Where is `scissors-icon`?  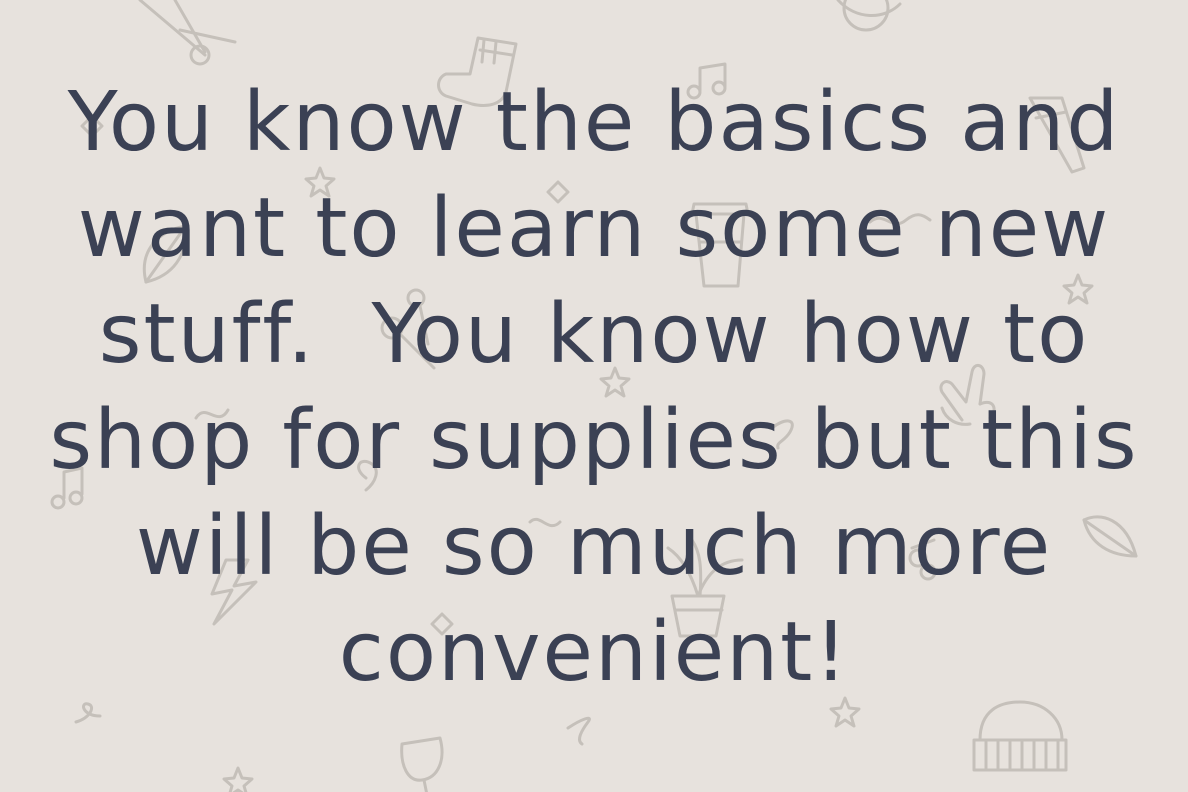 scissors-icon is located at coordinates (187, 33).